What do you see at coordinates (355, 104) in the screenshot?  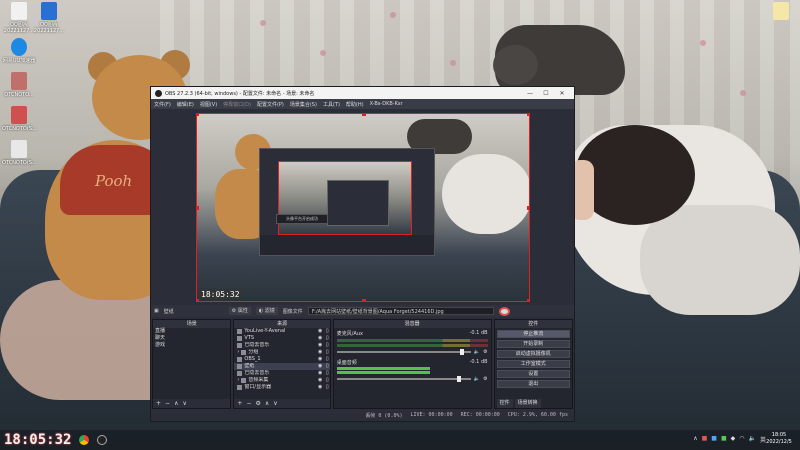 I see `menu-help: 帮助(H)` at bounding box center [355, 104].